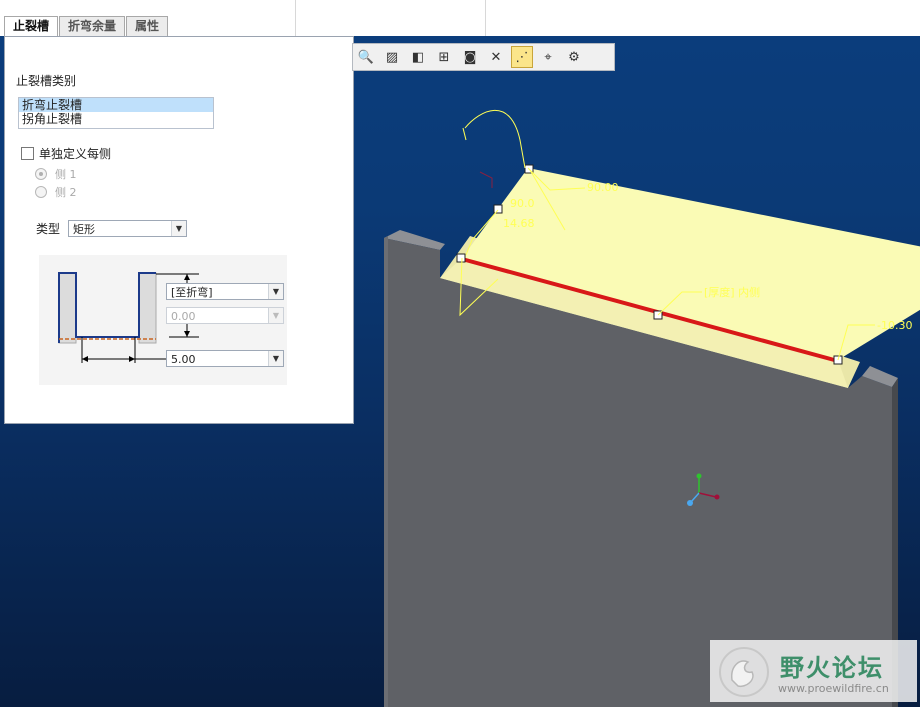  I want to click on tab-properties: 属性, so click(147, 26).